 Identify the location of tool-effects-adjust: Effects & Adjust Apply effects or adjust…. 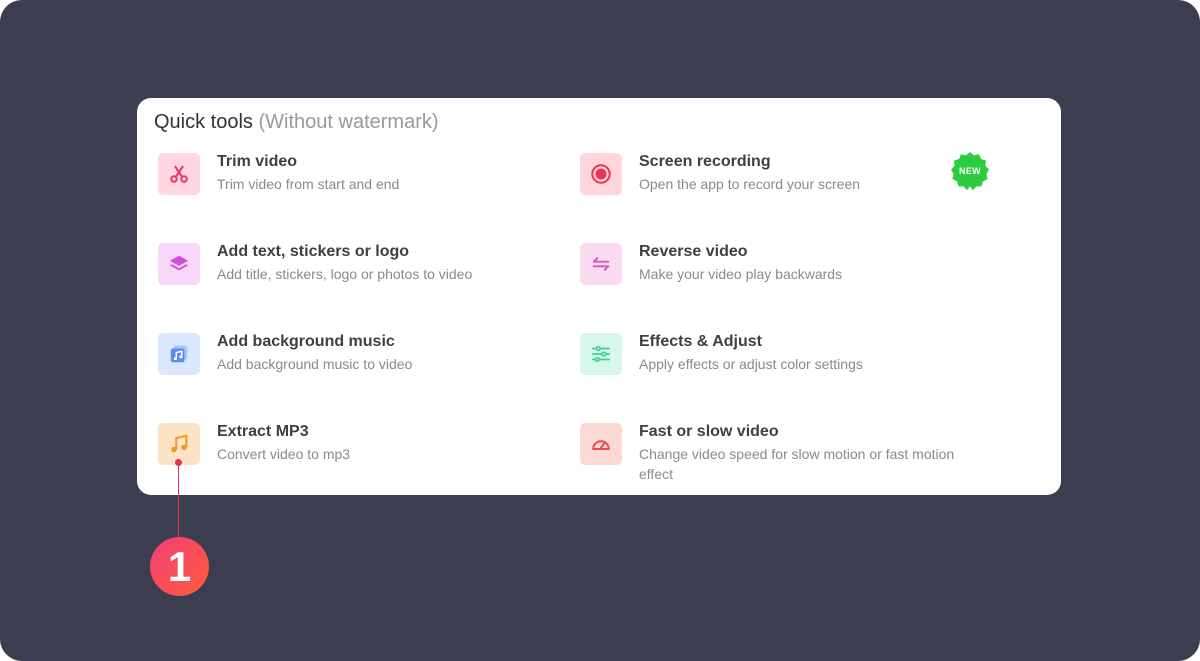
(785, 368).